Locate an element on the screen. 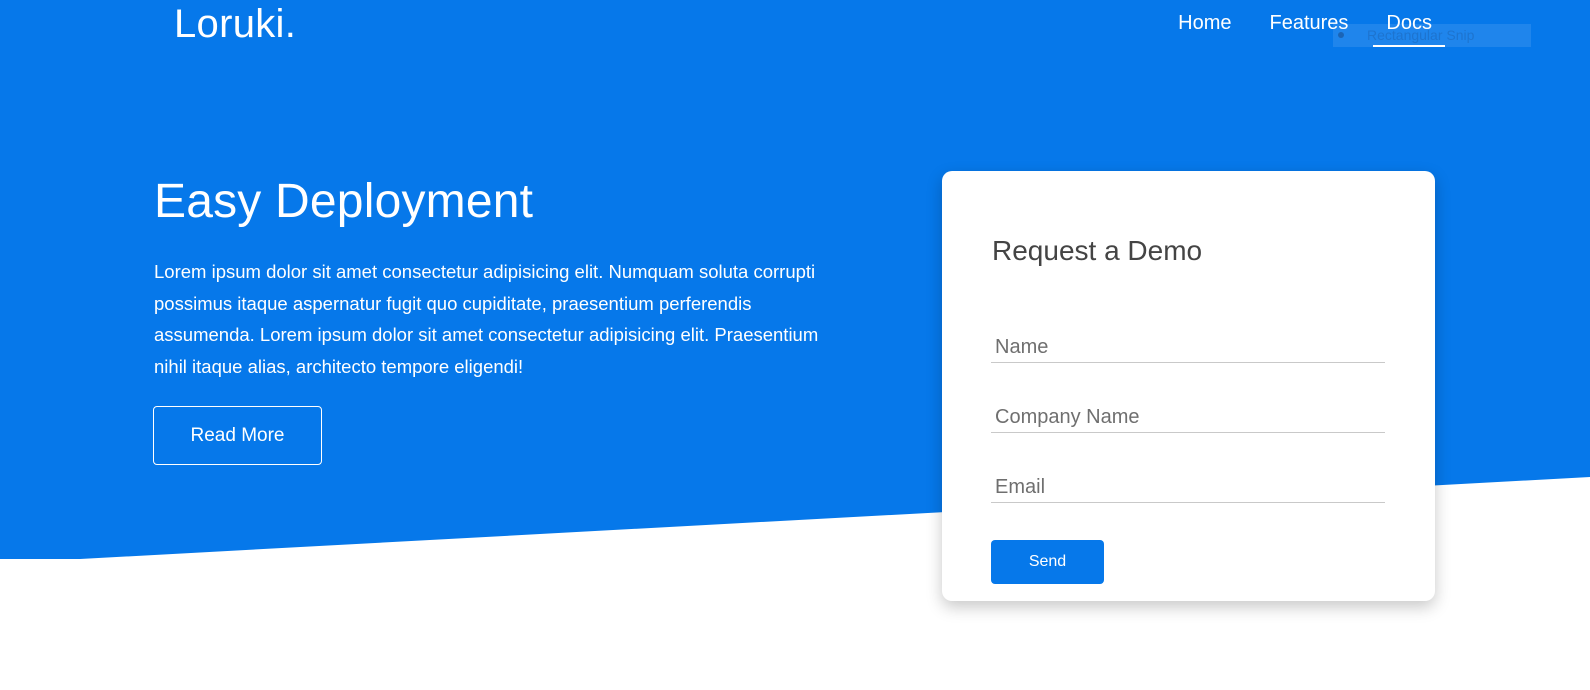 The height and width of the screenshot is (690, 1590). company-name-input is located at coordinates (1188, 418).